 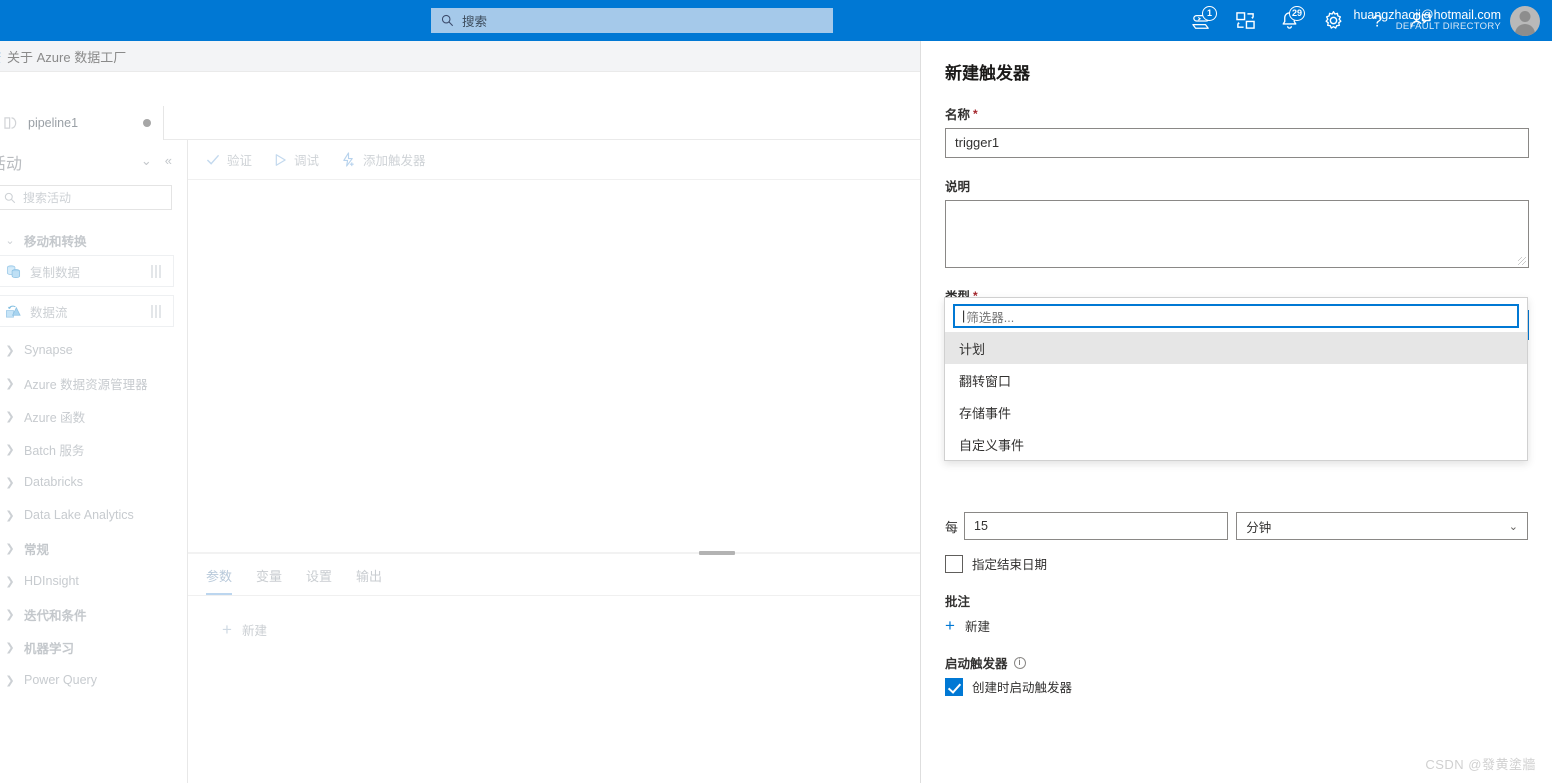 What do you see at coordinates (394, 161) in the screenshot?
I see `add-trigger-label: 添加触发器` at bounding box center [394, 161].